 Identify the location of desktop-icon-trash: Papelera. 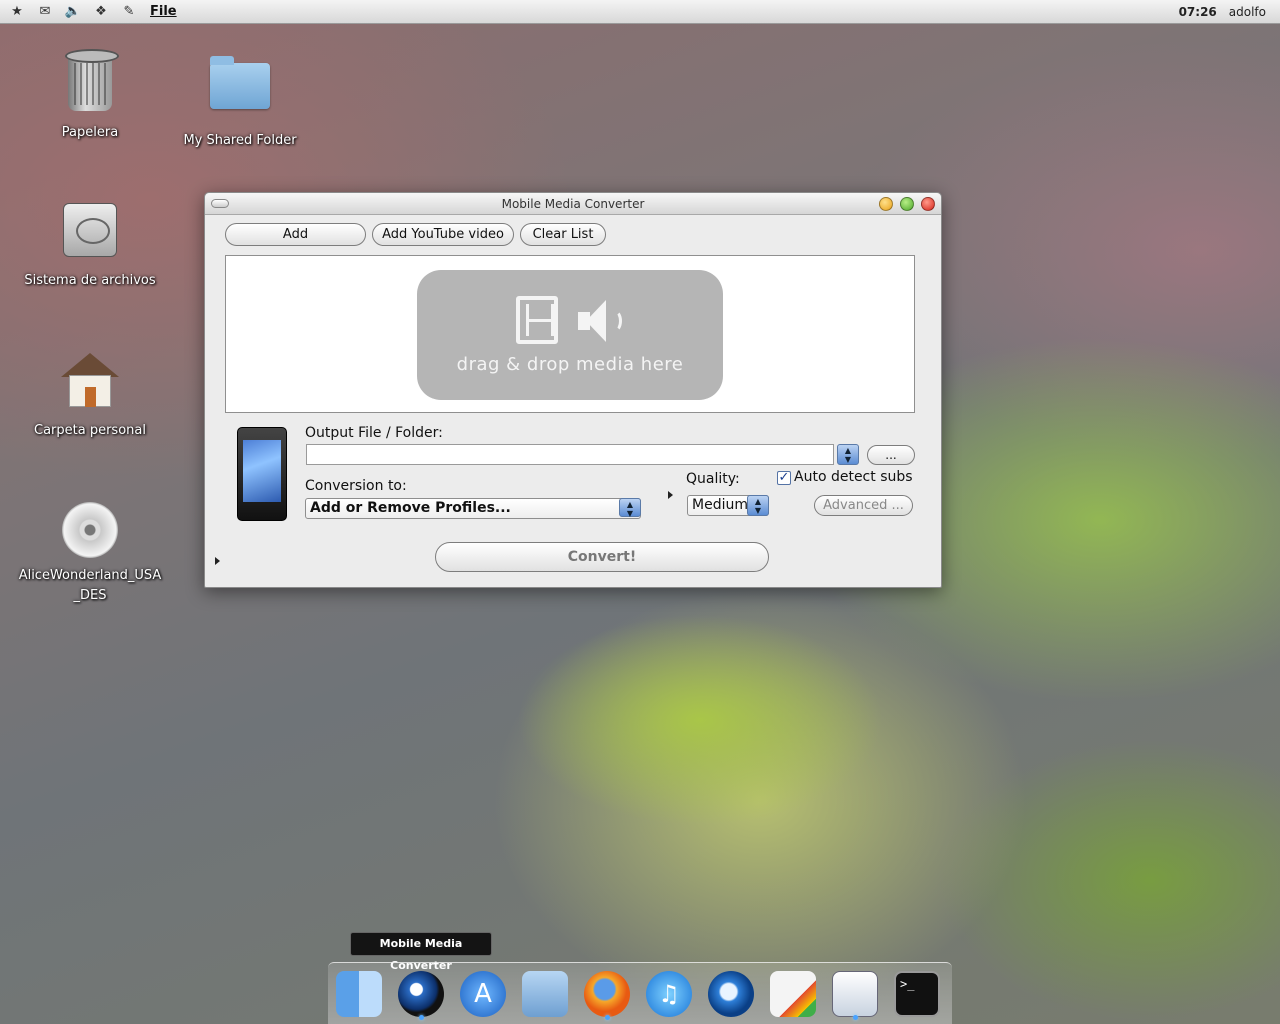
(90, 94).